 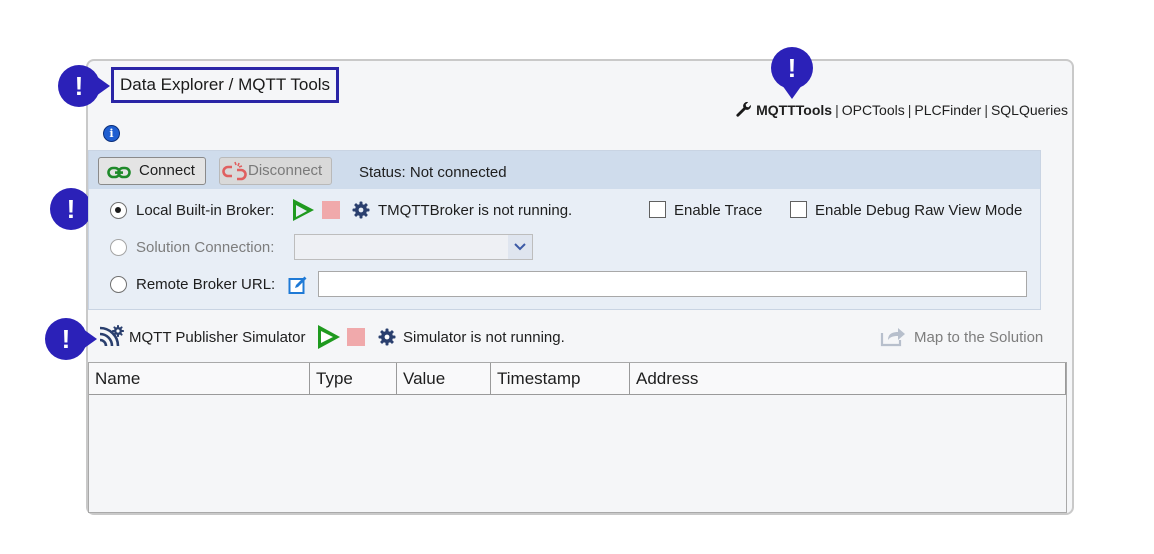 I want to click on local-broker-radio, so click(x=118, y=210).